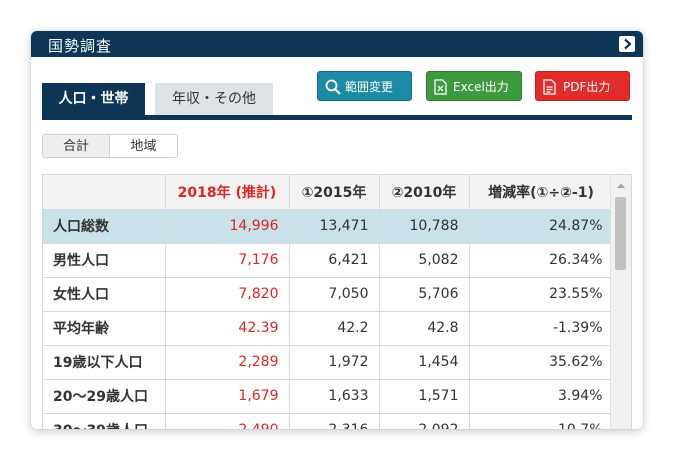  Describe the element at coordinates (334, 294) in the screenshot. I see `cell-2015: 7,050` at that location.